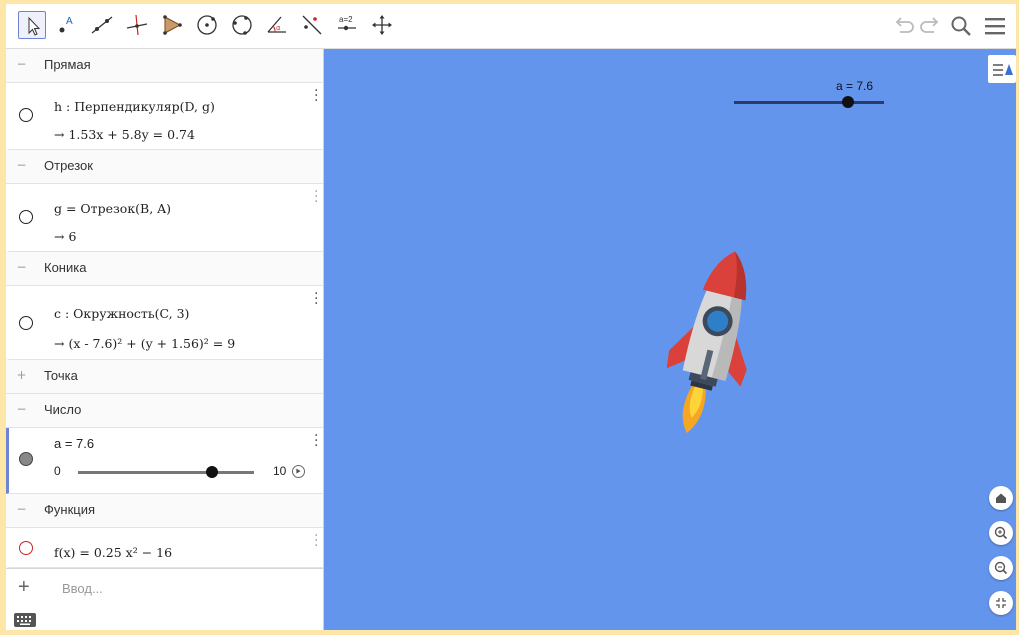 Image resolution: width=1019 pixels, height=635 pixels. Describe the element at coordinates (69, 21) in the screenshot. I see `svg-text: A` at that location.